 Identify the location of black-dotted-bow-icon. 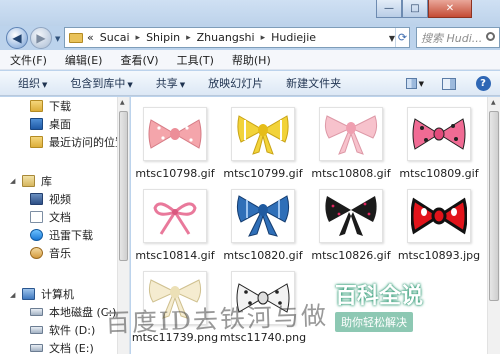
(351, 216).